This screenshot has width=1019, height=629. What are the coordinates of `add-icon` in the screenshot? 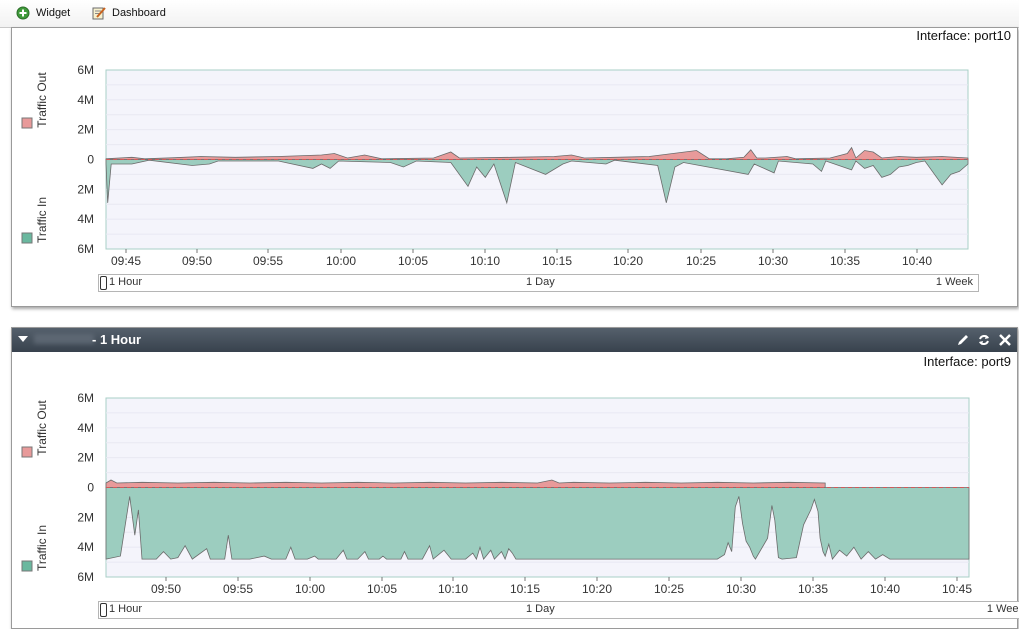 It's located at (23, 13).